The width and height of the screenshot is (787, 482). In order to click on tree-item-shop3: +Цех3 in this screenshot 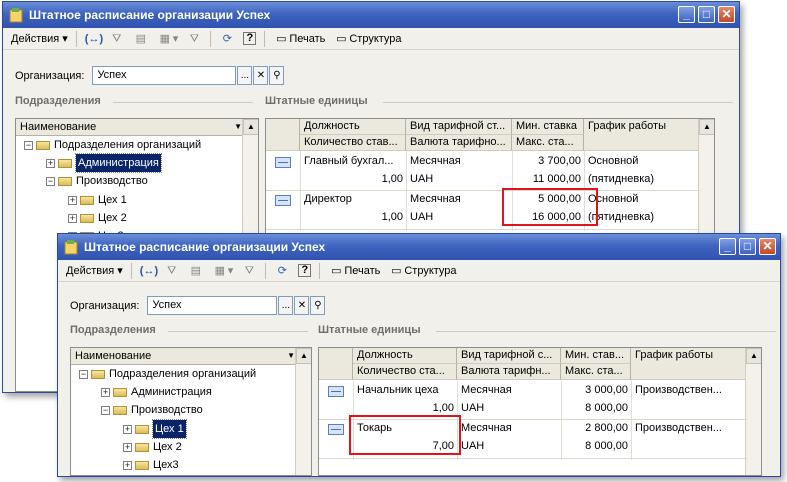, I will do `click(151, 465)`.